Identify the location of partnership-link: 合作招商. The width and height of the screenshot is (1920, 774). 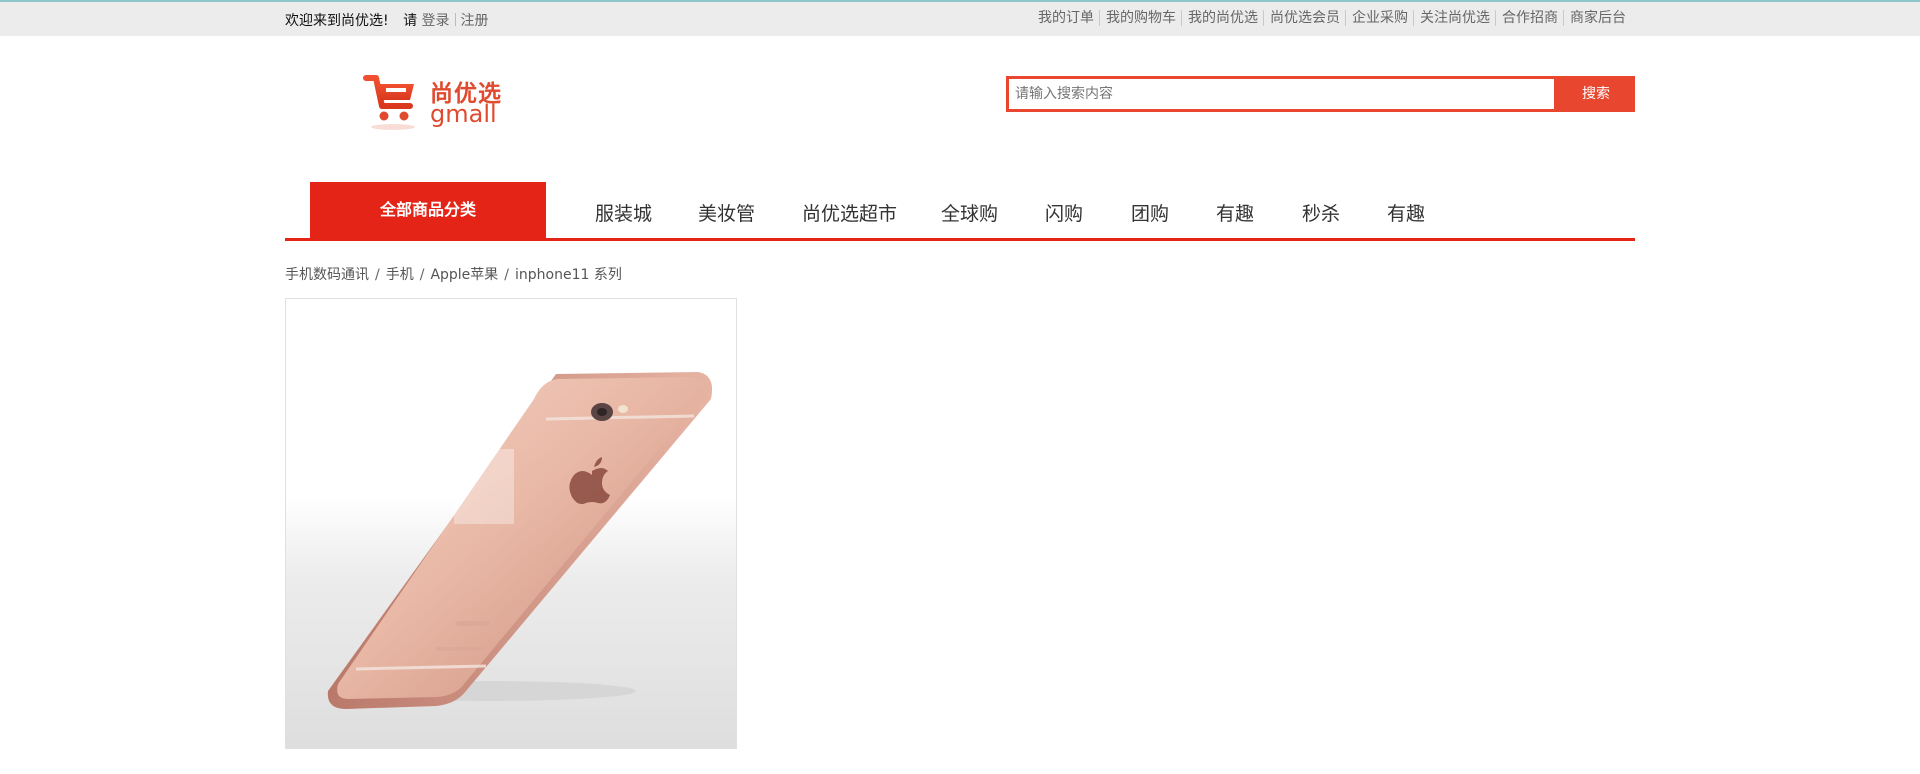
(1530, 18).